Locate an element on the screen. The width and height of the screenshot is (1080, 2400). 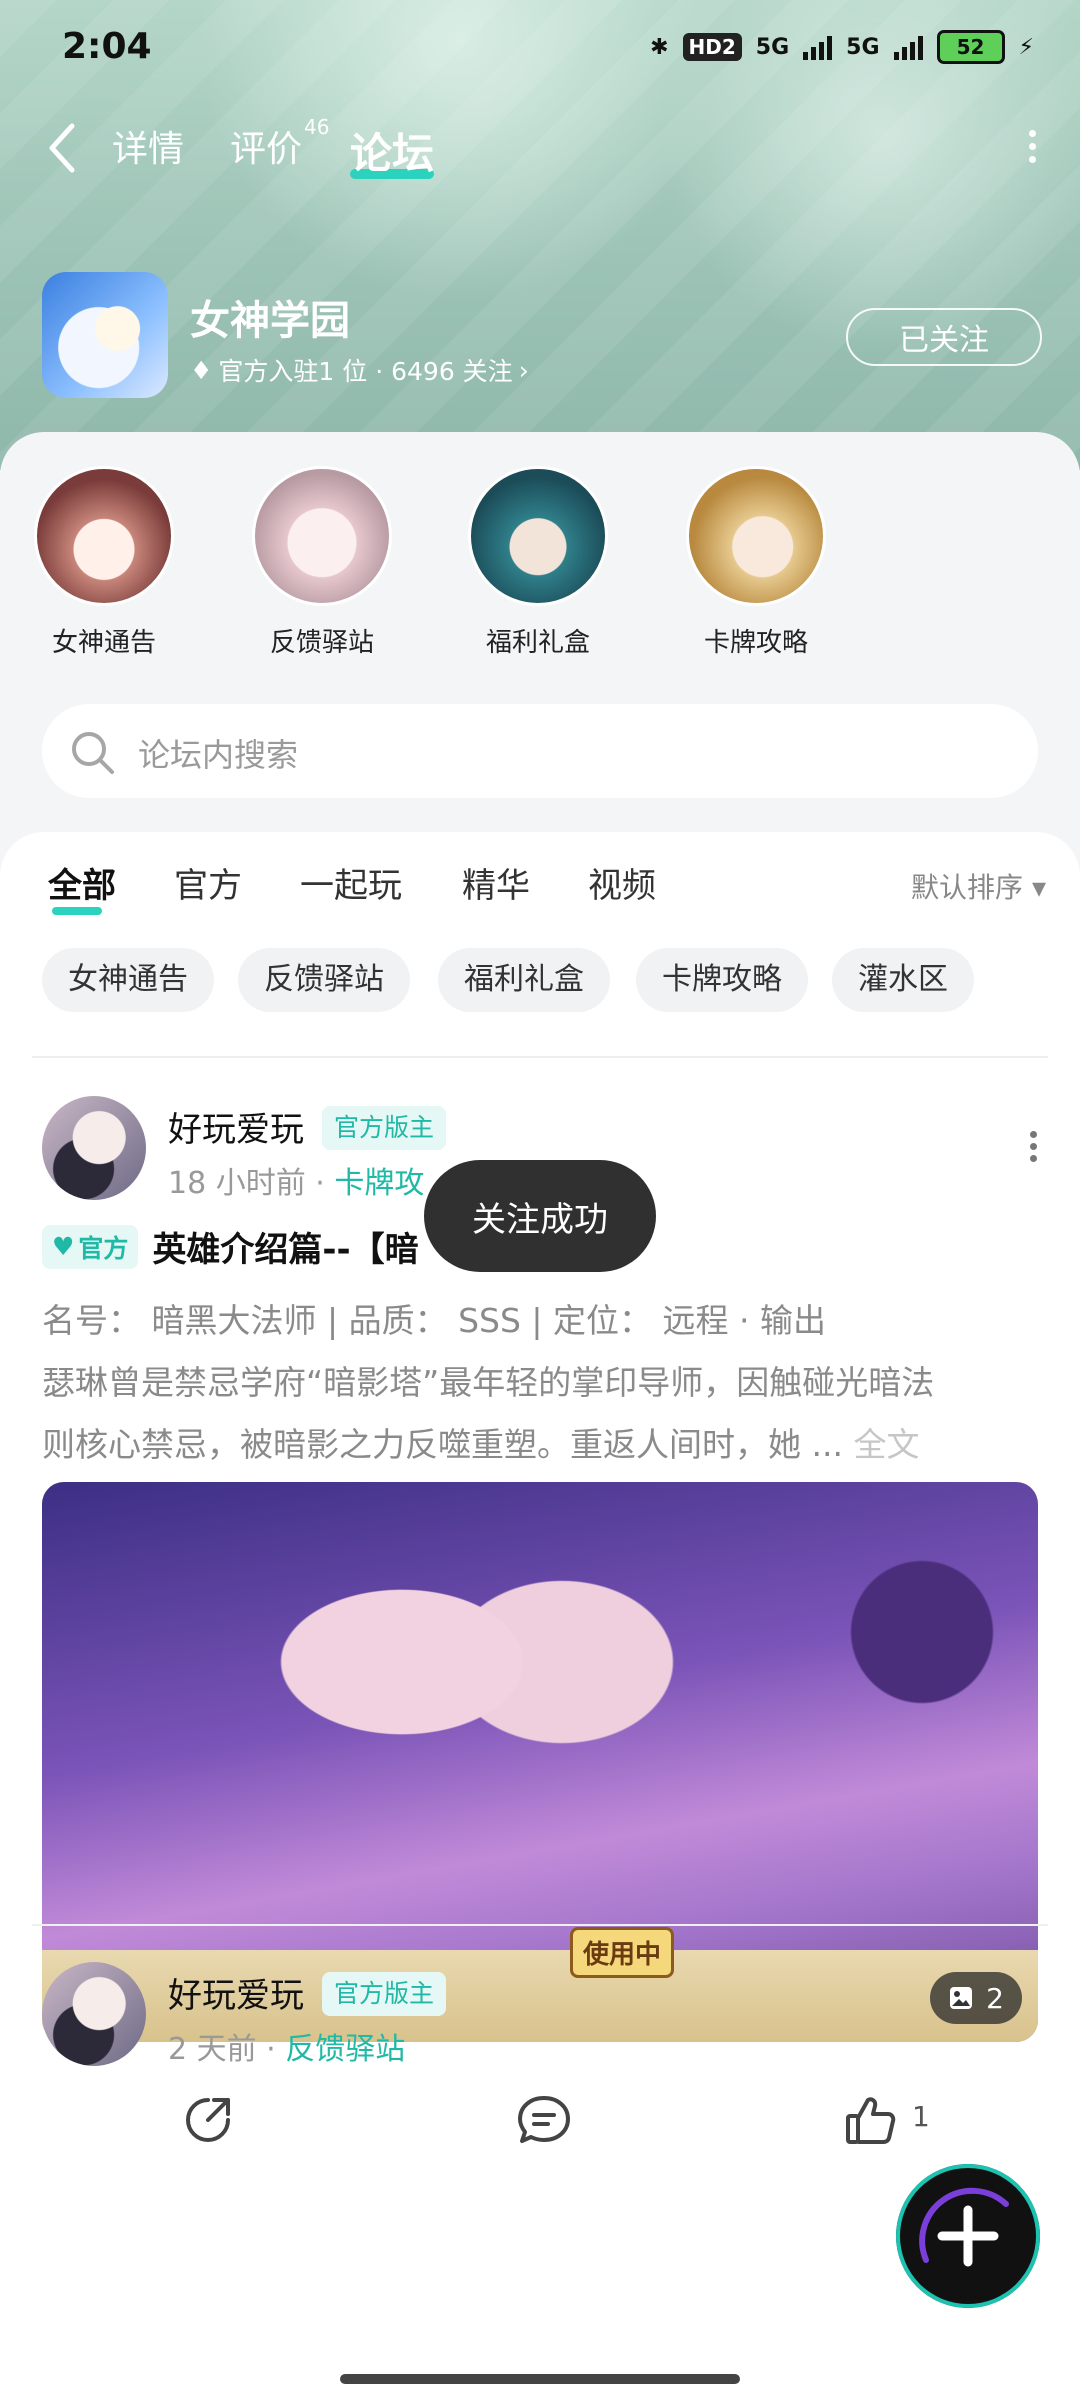
post-title: ♥ 官方 英雄介绍篇--【暗 is located at coordinates (230, 1246).